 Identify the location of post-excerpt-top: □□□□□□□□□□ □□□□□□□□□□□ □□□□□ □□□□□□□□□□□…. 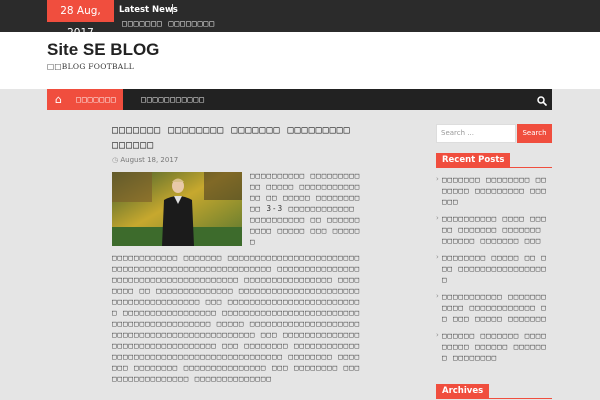
(305, 208).